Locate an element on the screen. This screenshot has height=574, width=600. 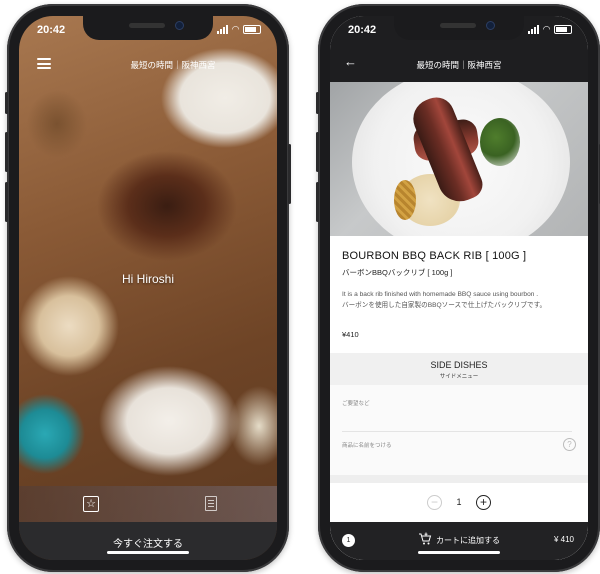
order-options-form: ご要望など 商品に名前をつける ? is located at coordinates (459, 430).